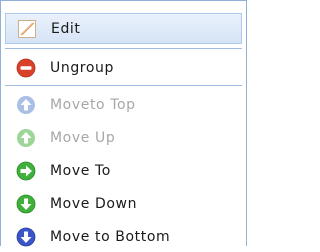  What do you see at coordinates (123, 137) in the screenshot?
I see `menu-item-move-up: Move Up` at bounding box center [123, 137].